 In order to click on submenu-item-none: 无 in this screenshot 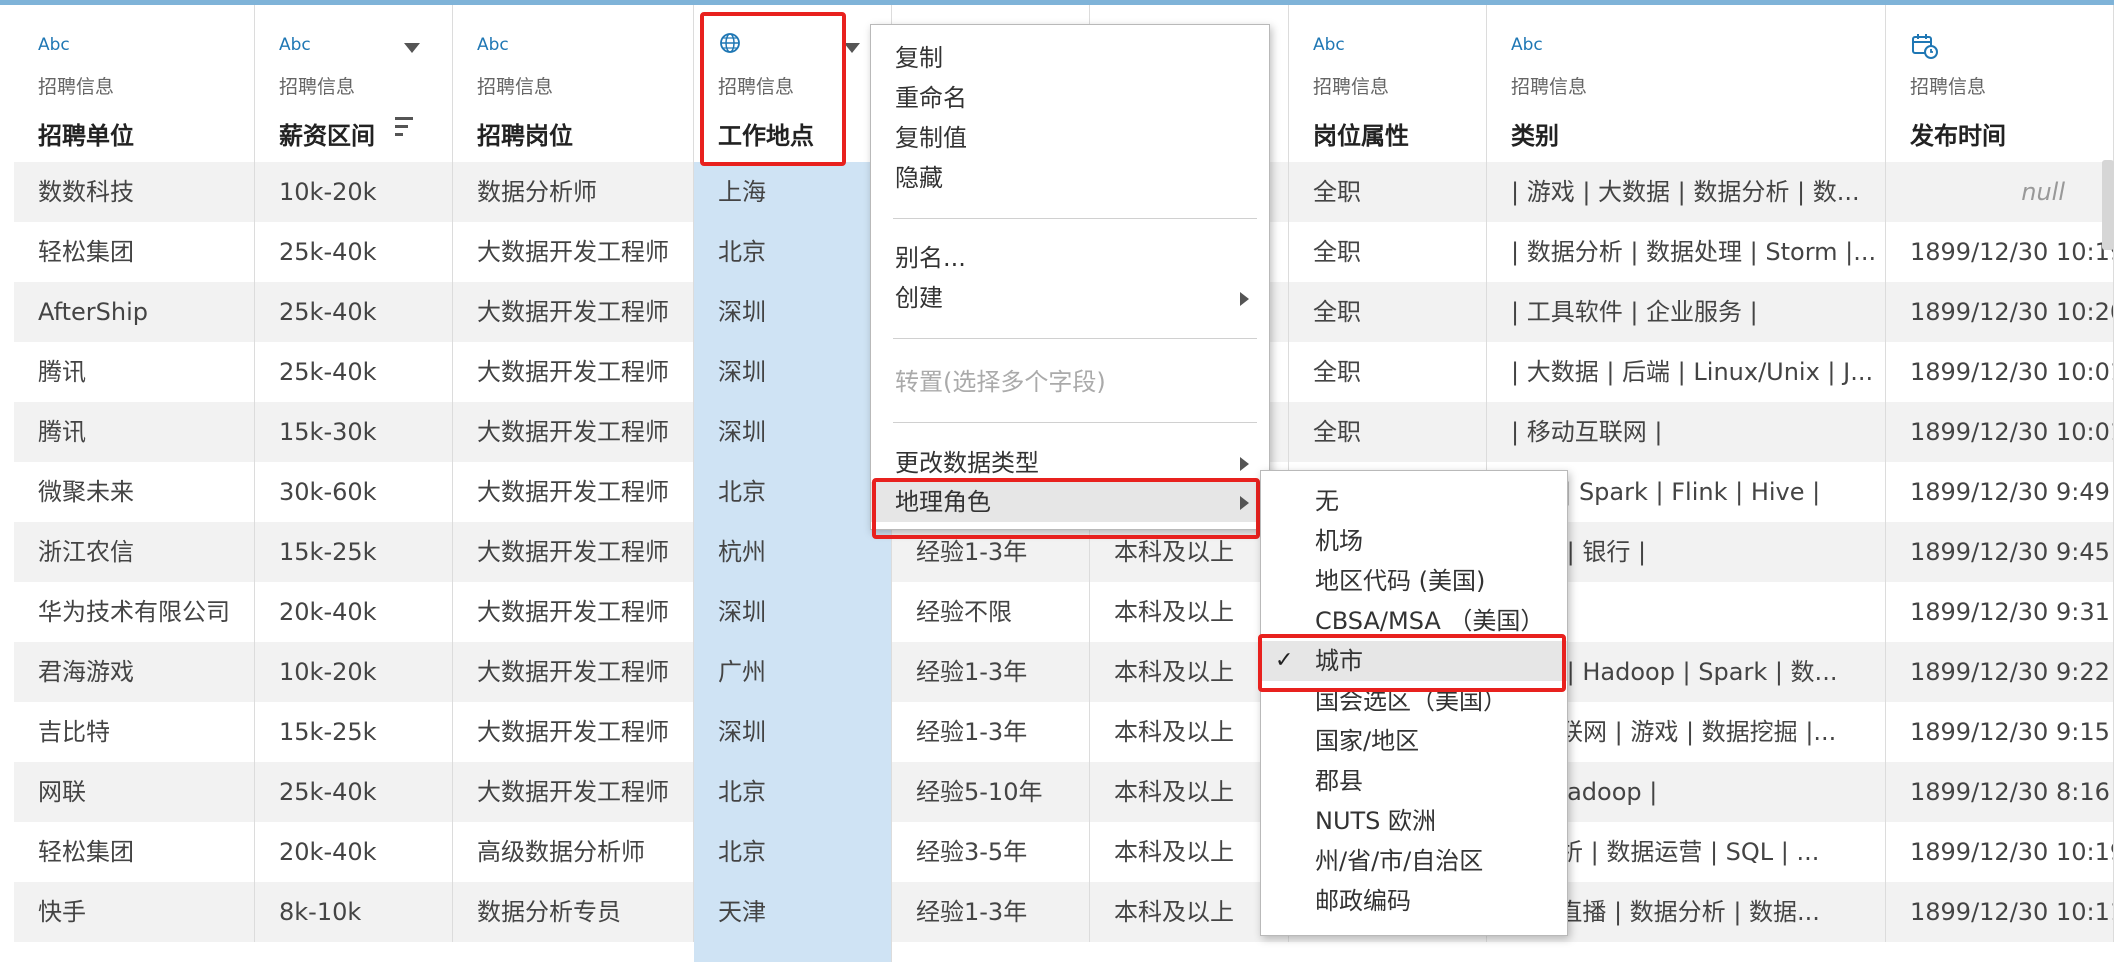, I will do `click(1414, 501)`.